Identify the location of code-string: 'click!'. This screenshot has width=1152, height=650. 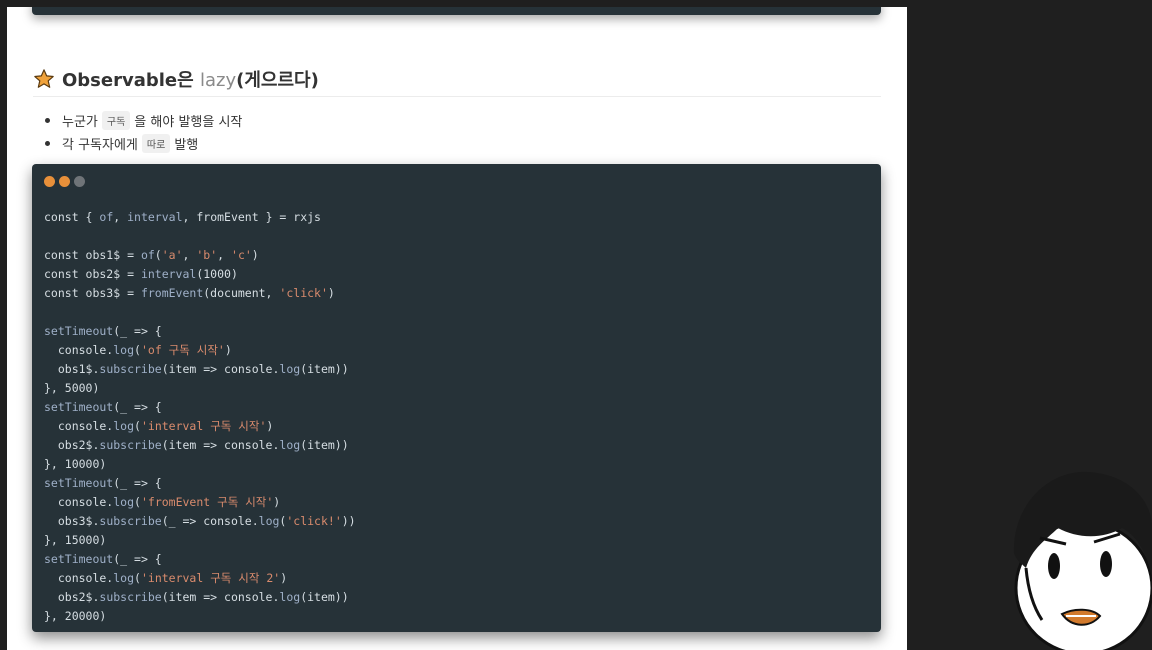
(314, 521).